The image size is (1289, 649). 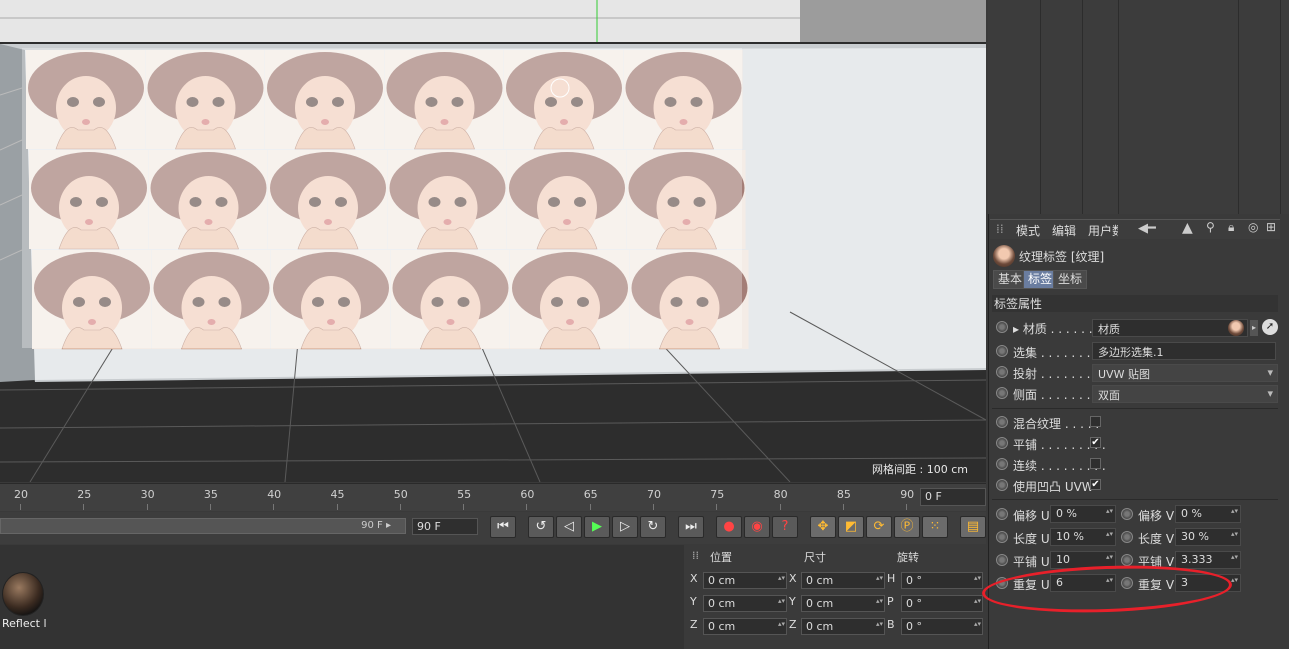 I want to click on size-axis-label: Z, so click(x=793, y=624).